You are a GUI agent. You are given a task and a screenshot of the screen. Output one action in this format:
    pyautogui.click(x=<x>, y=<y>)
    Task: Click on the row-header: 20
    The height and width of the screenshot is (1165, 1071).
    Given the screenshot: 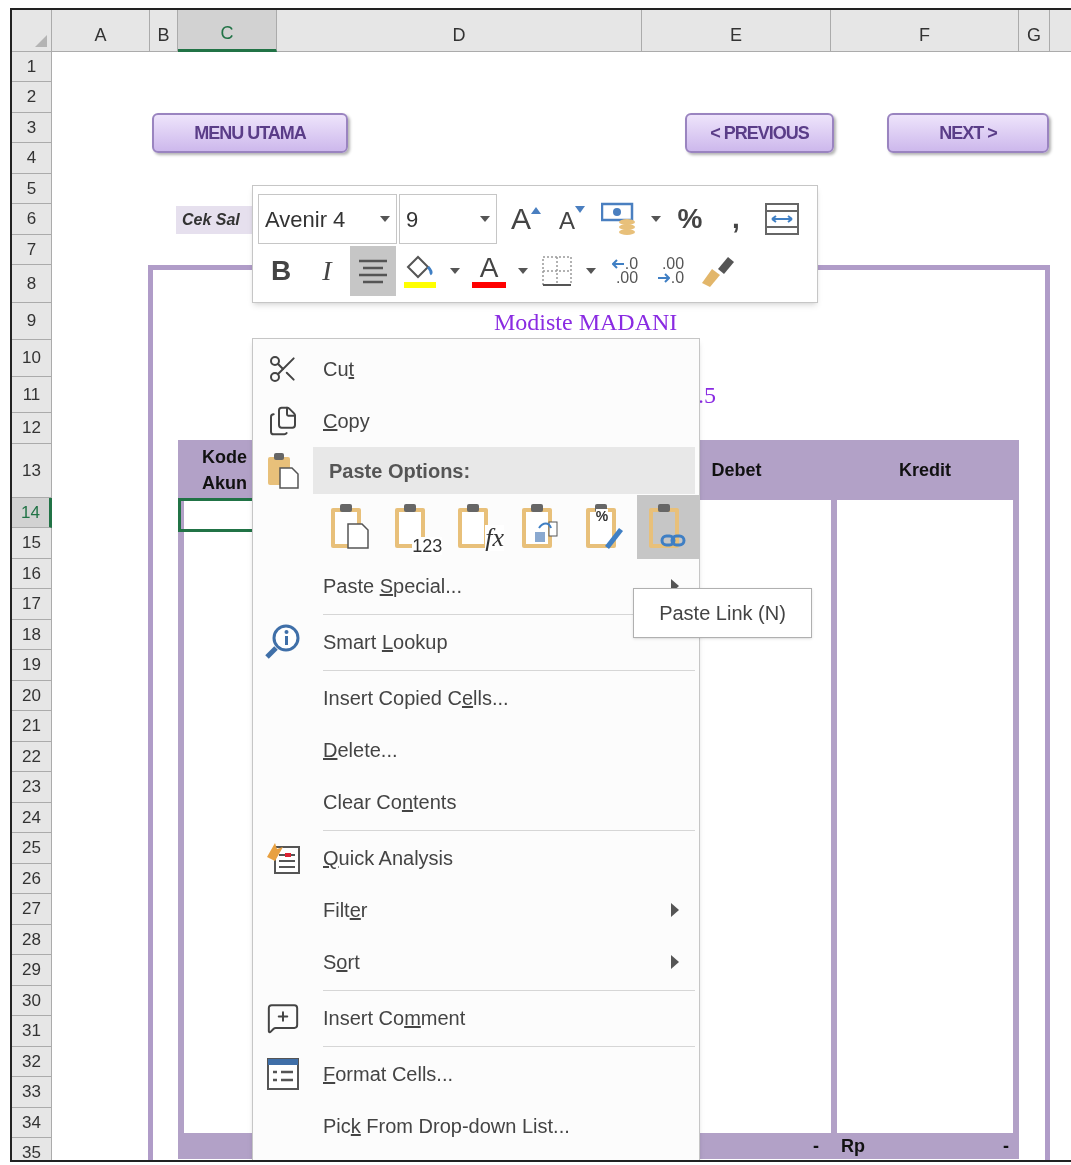 What is the action you would take?
    pyautogui.click(x=32, y=696)
    